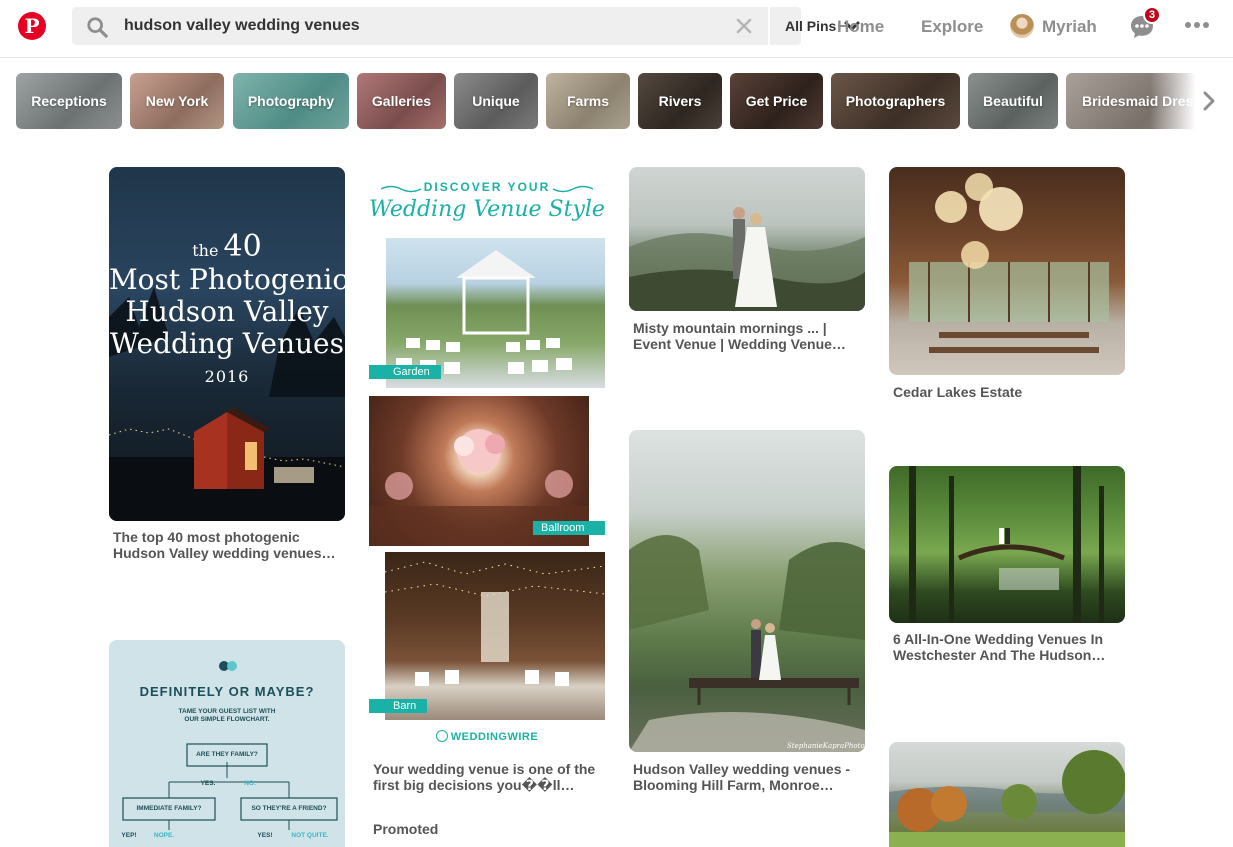 This screenshot has height=847, width=1233. I want to click on chevron-right-icon, so click(1209, 101).